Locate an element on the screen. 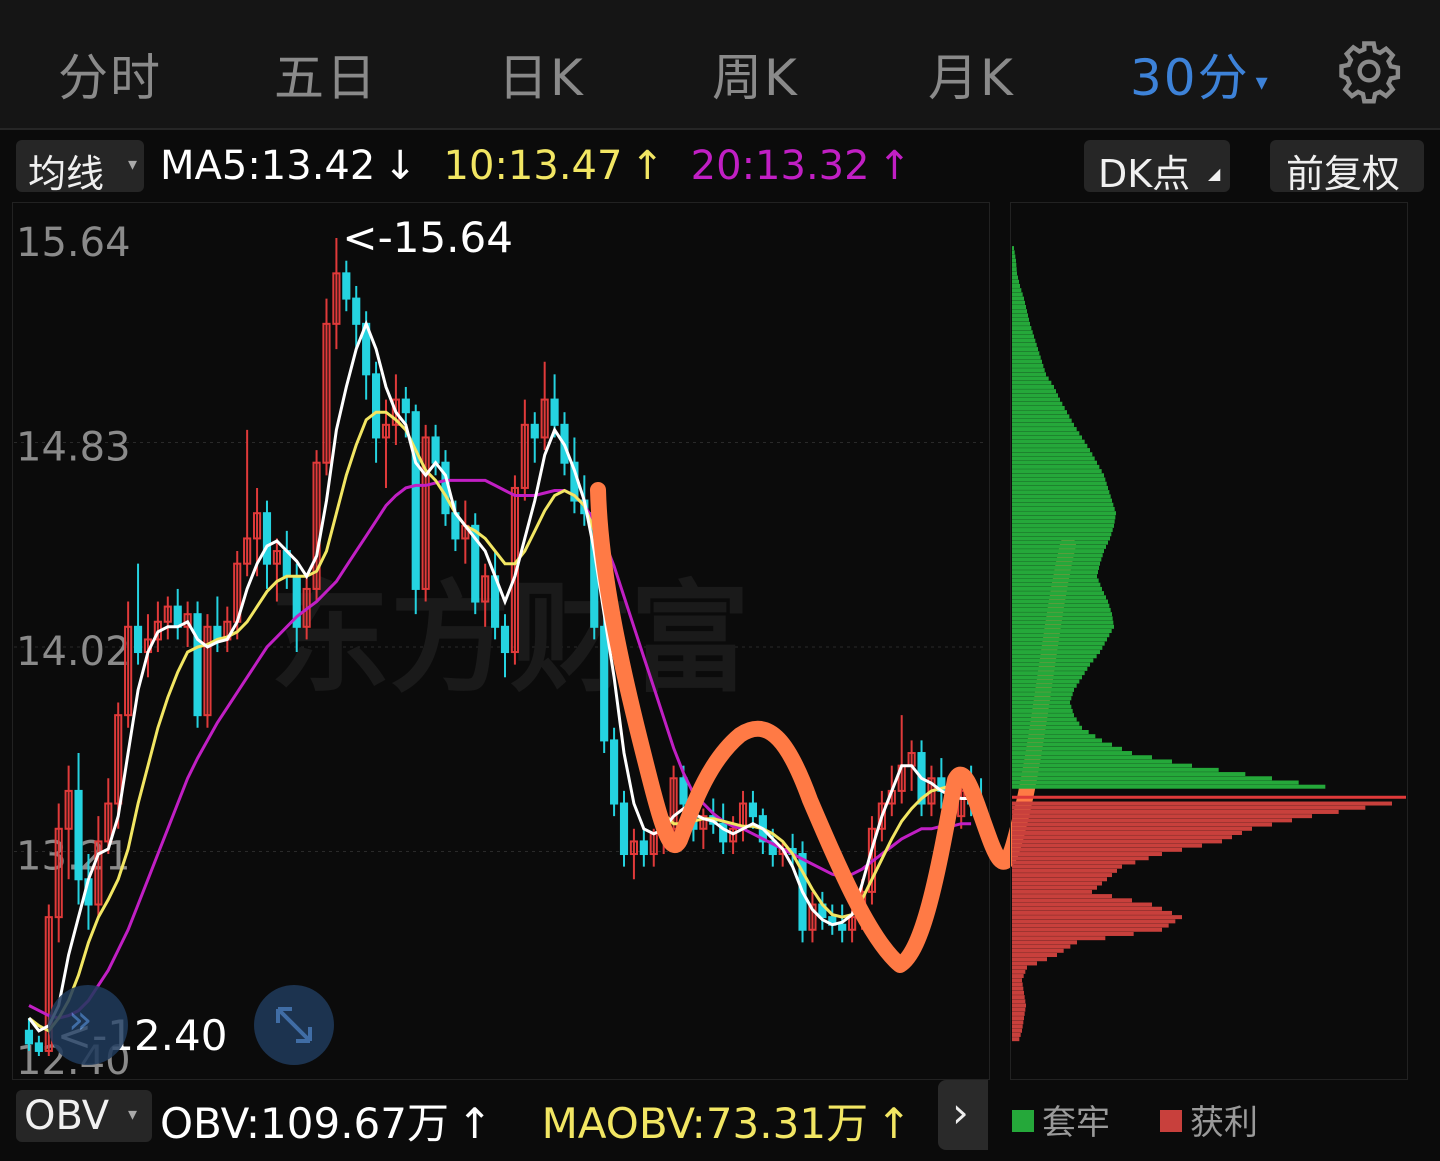 This screenshot has width=1440, height=1161. ma10-value: 10:13.47 is located at coordinates (533, 166).